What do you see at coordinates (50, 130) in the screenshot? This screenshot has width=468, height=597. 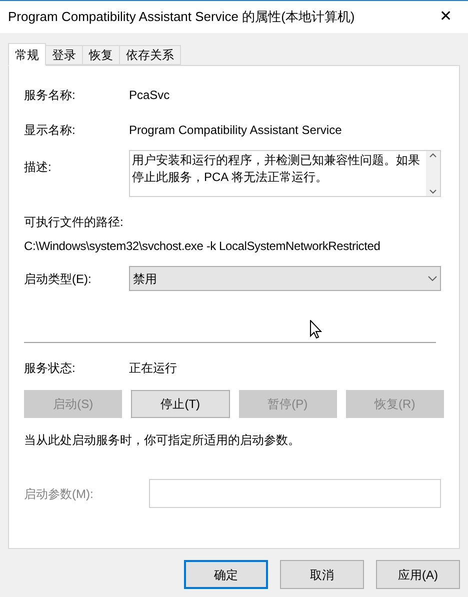 I see `field-label: 显示名称:` at bounding box center [50, 130].